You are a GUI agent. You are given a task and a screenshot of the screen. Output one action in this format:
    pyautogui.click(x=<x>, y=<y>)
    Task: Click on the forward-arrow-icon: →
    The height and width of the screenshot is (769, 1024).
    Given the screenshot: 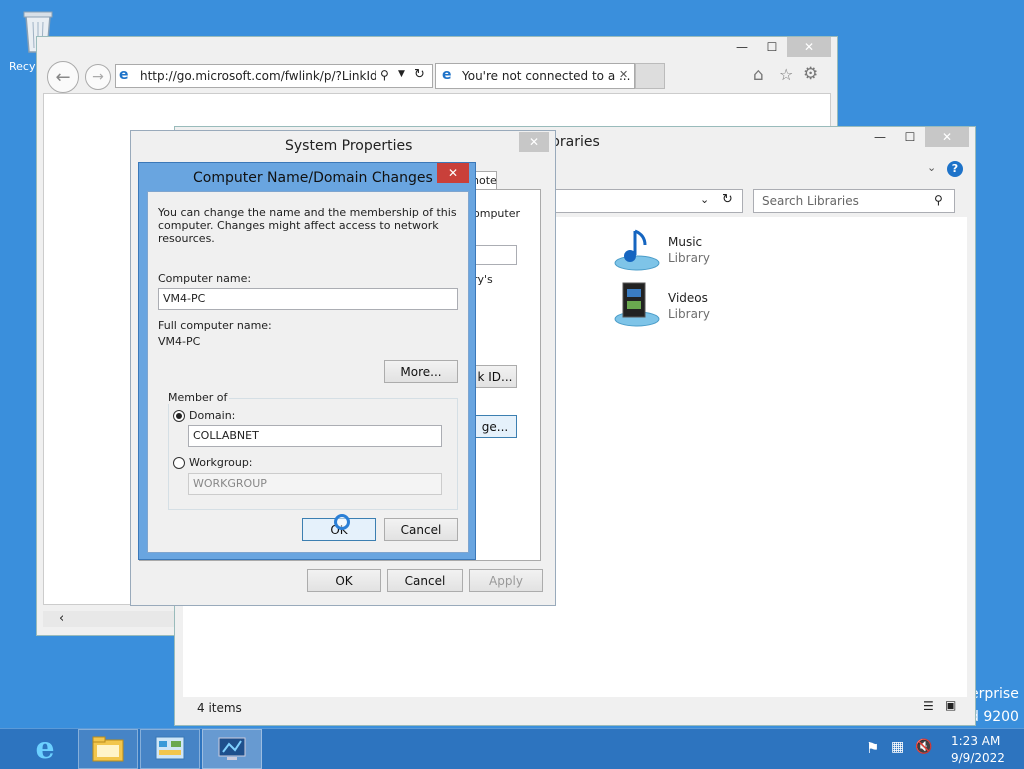 What is the action you would take?
    pyautogui.click(x=98, y=77)
    